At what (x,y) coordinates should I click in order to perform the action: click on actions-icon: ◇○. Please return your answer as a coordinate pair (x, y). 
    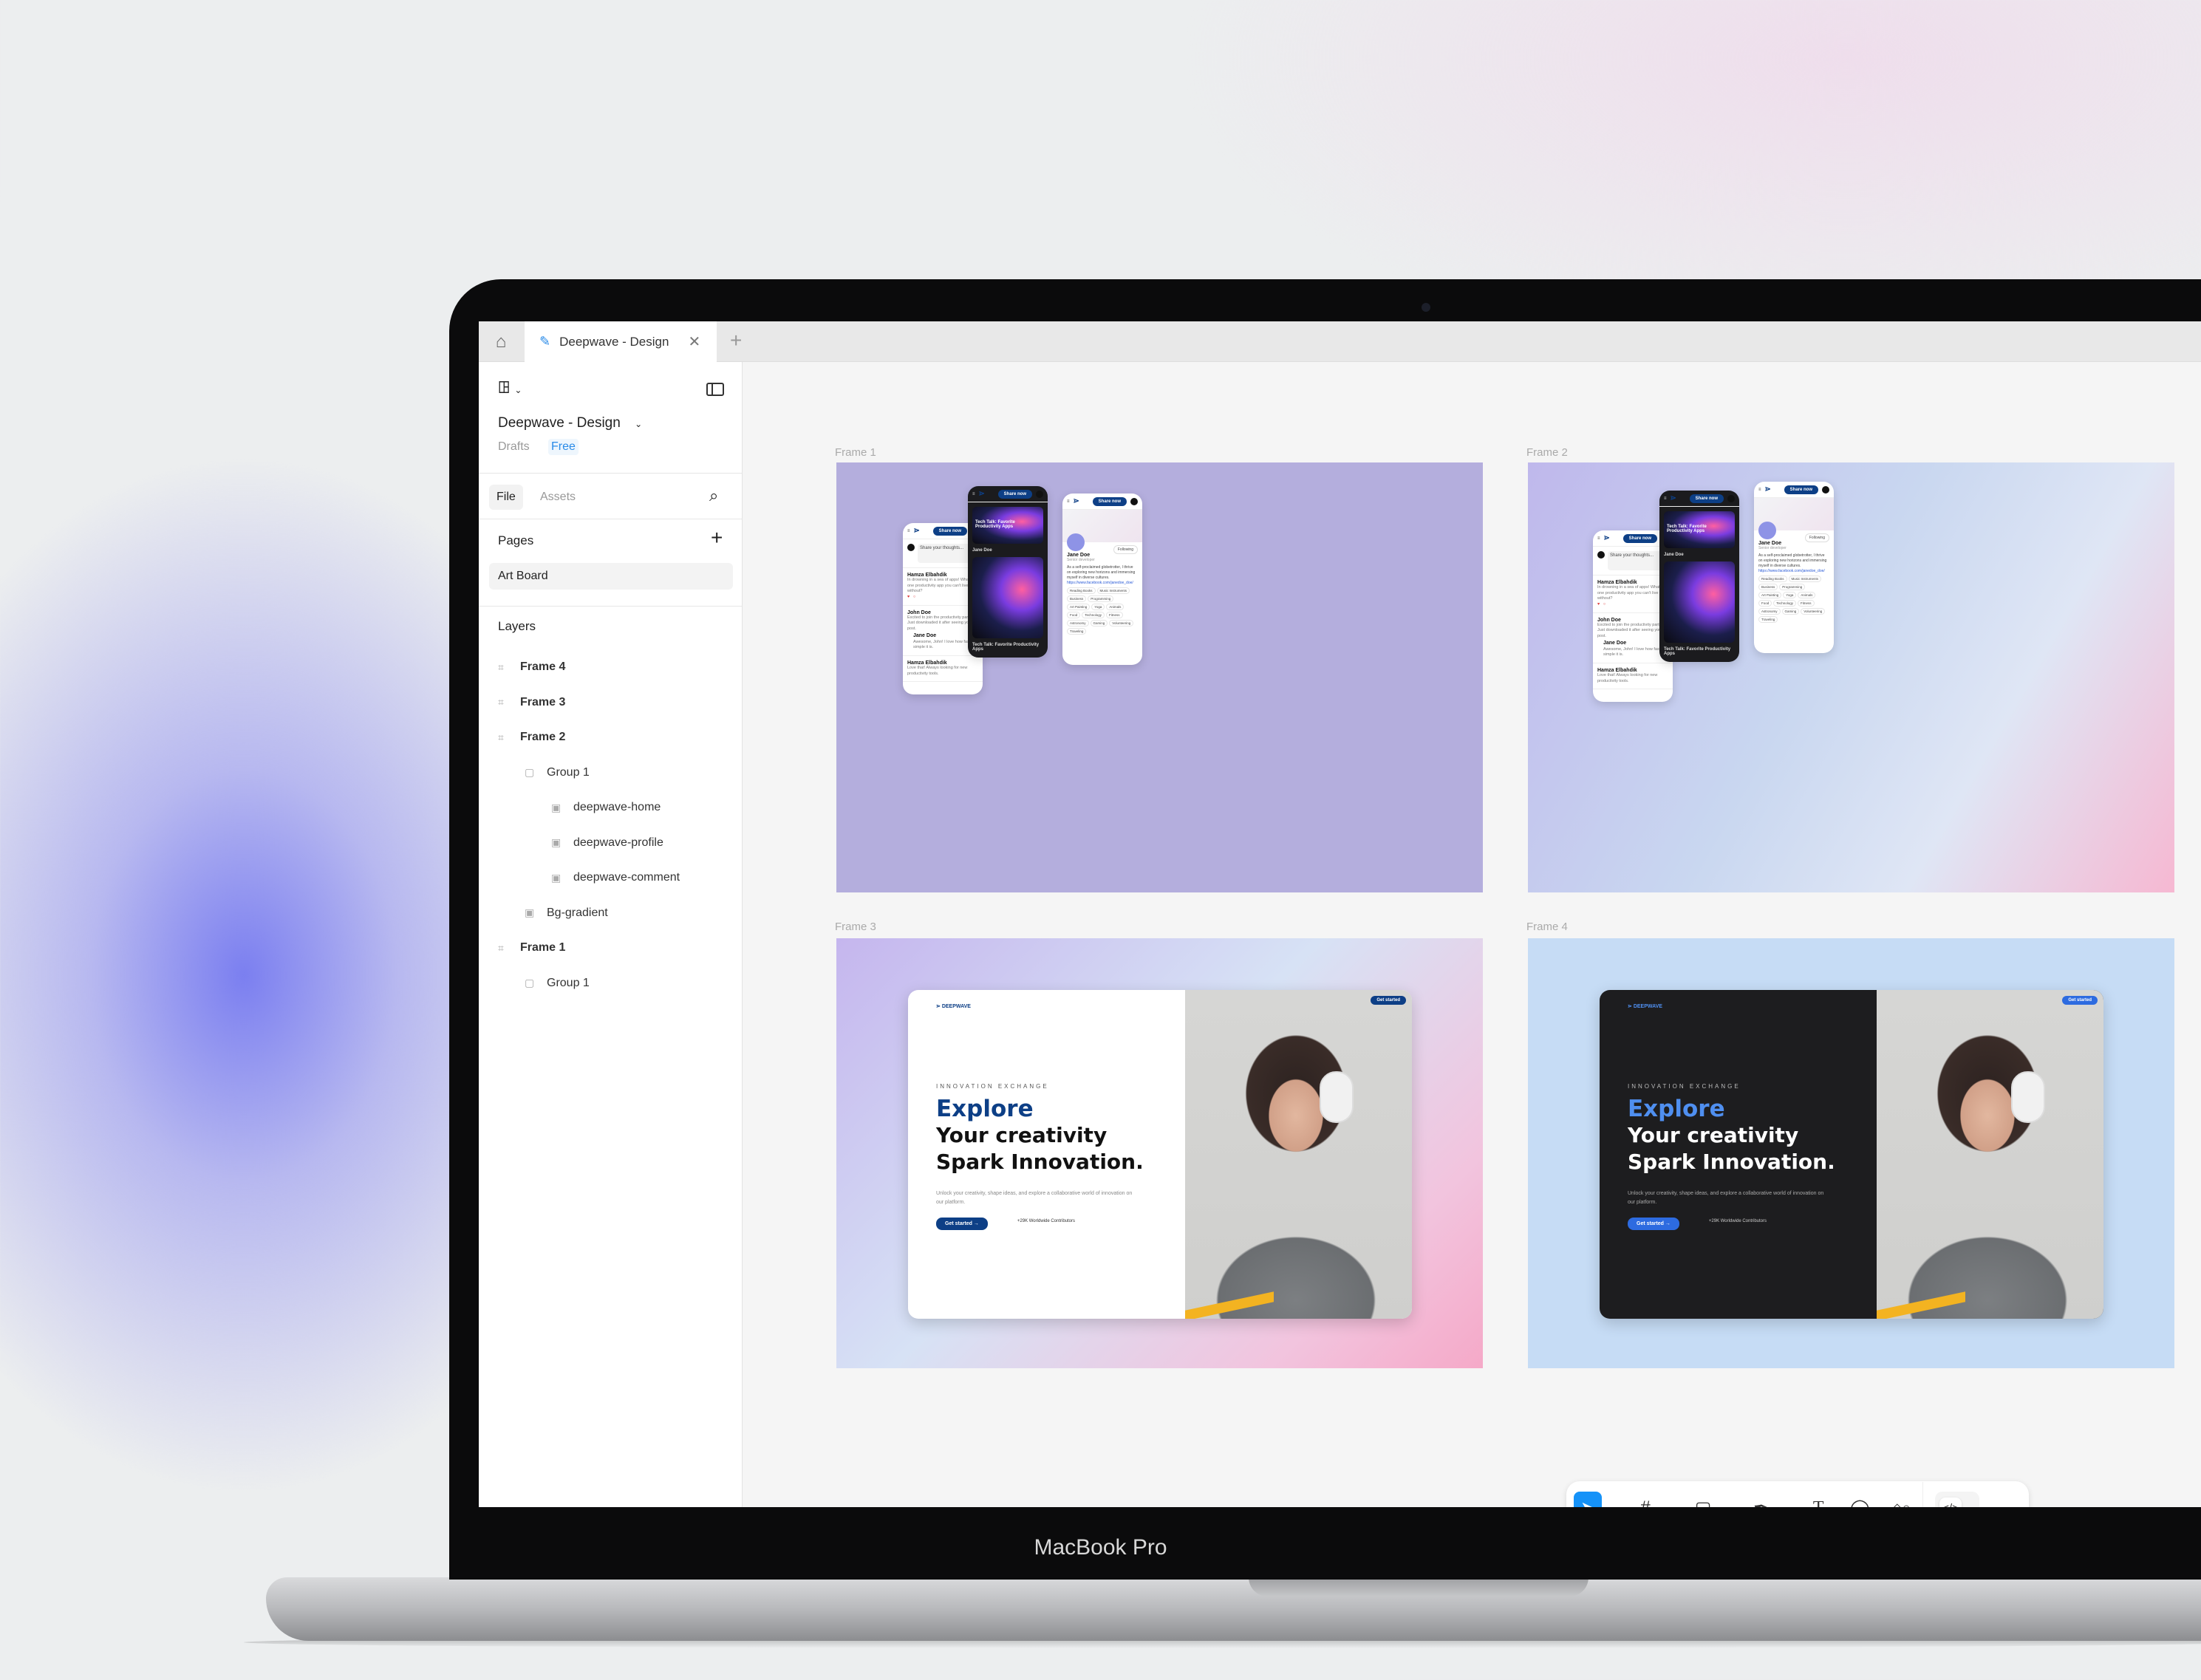
    Looking at the image, I should click on (1901, 1500).